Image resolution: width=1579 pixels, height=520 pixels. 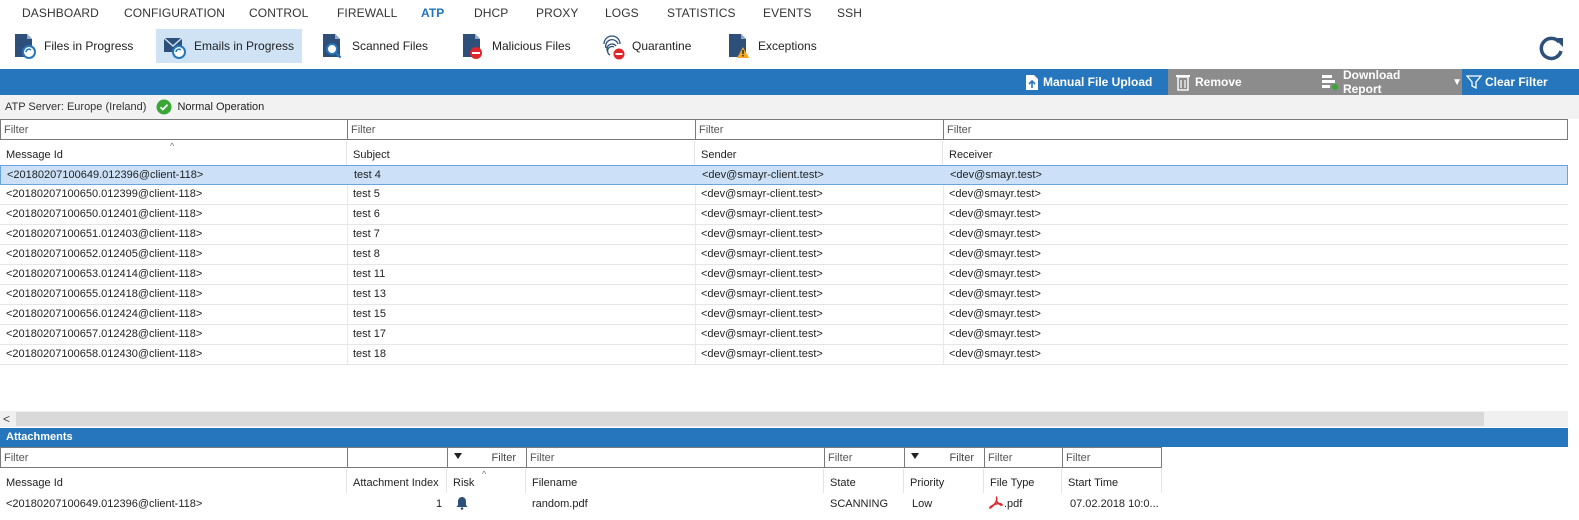 I want to click on column-header-label: State, so click(x=843, y=483).